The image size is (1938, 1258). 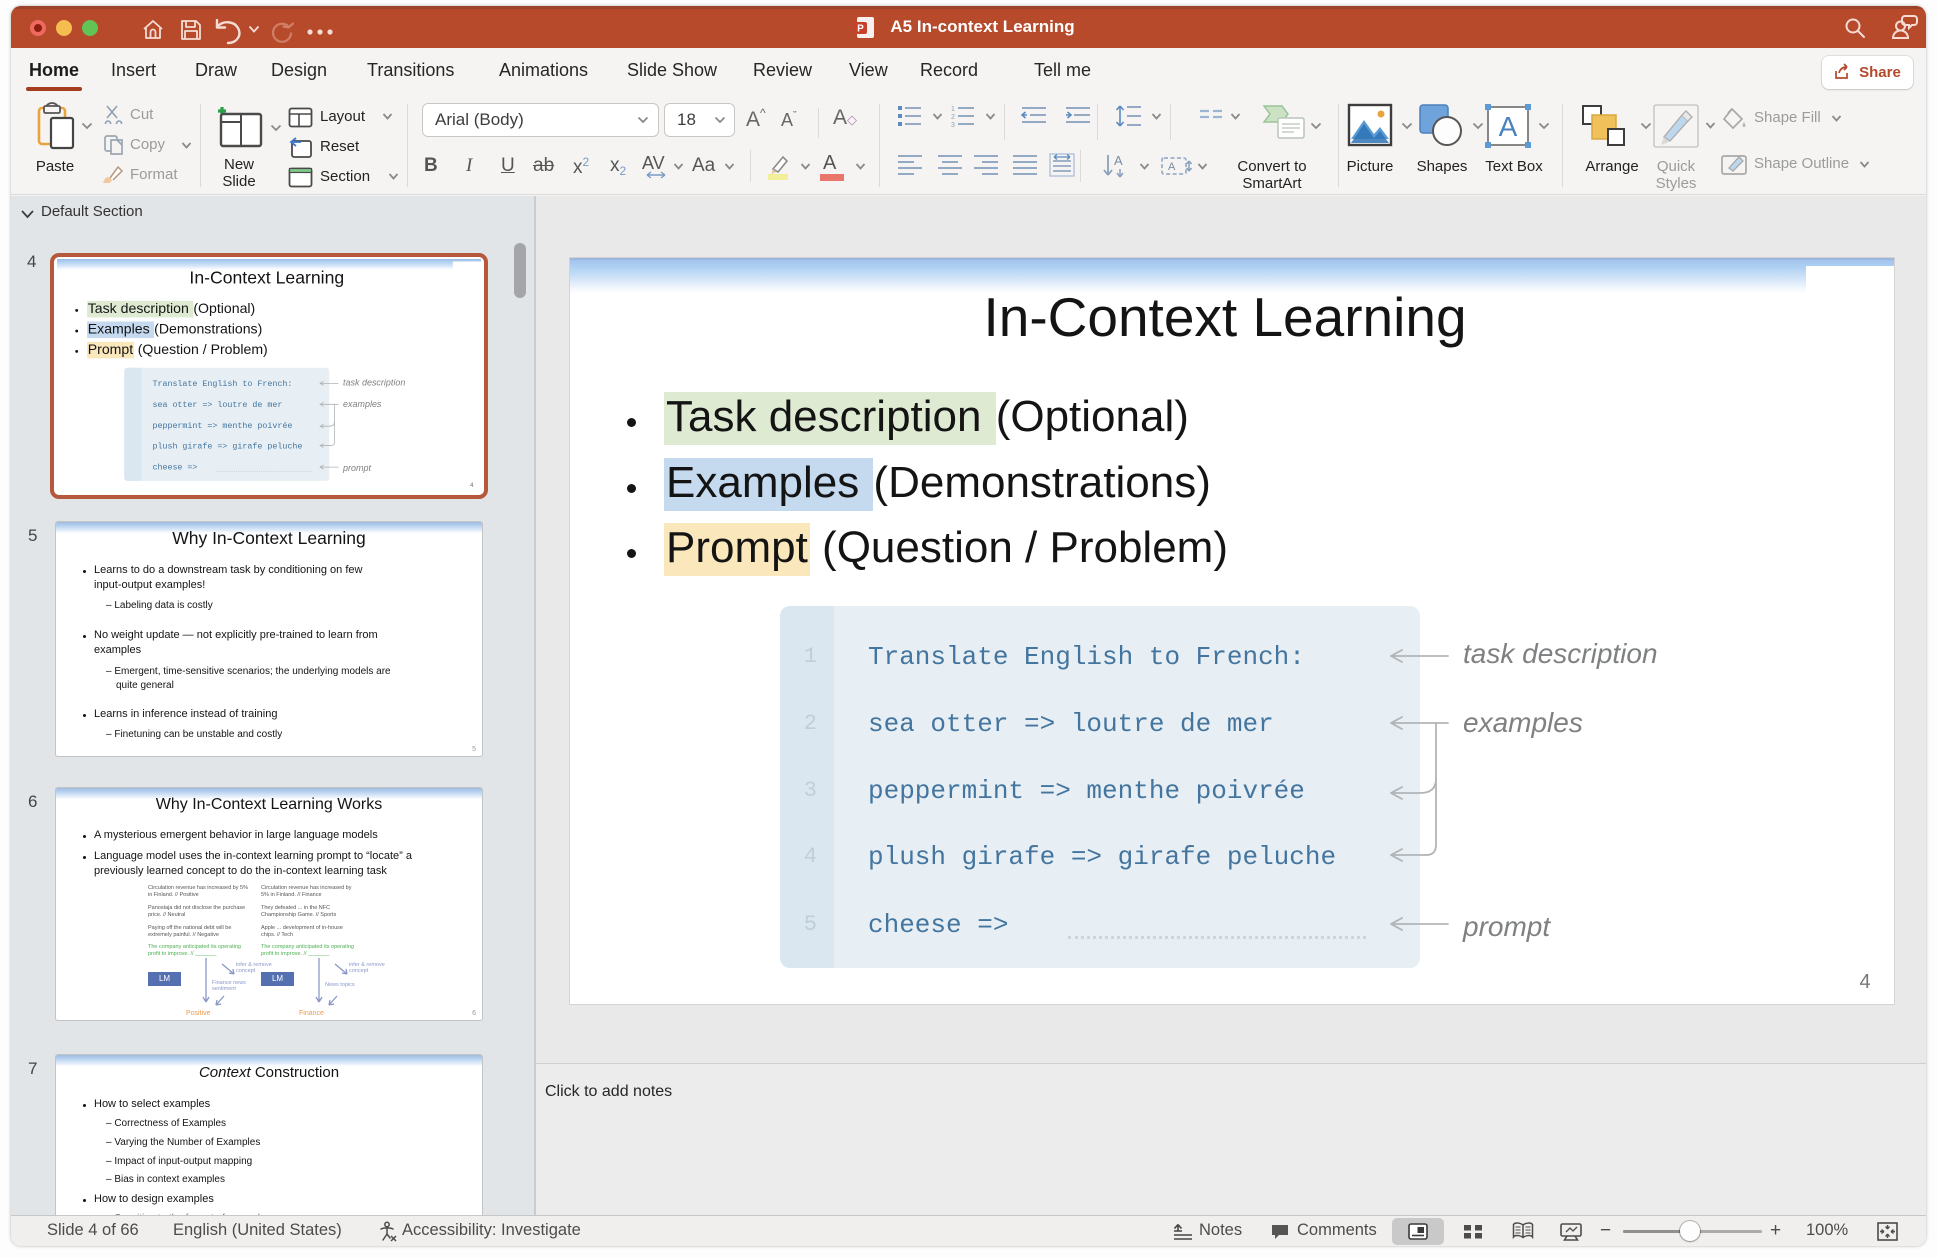 I want to click on svg-text: 2, so click(x=953, y=117).